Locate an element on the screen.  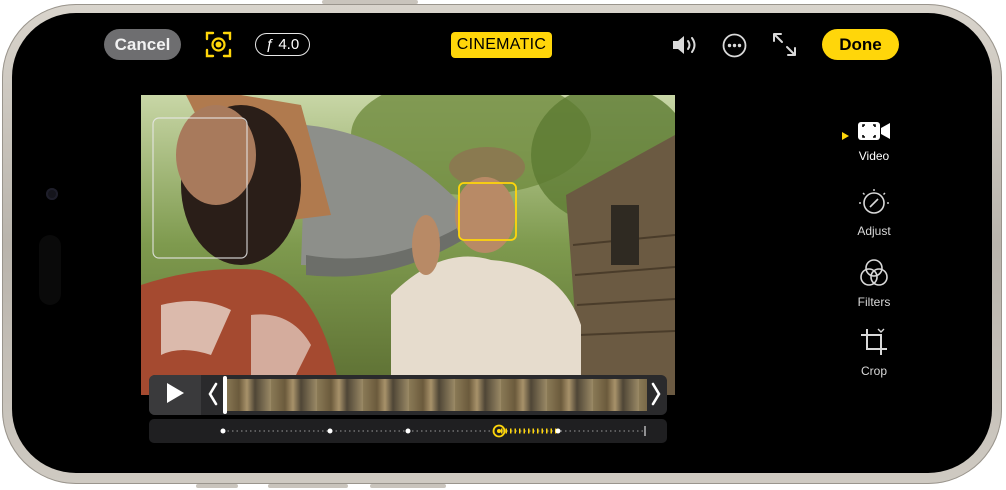
adjust-icon is located at coordinates (874, 204).